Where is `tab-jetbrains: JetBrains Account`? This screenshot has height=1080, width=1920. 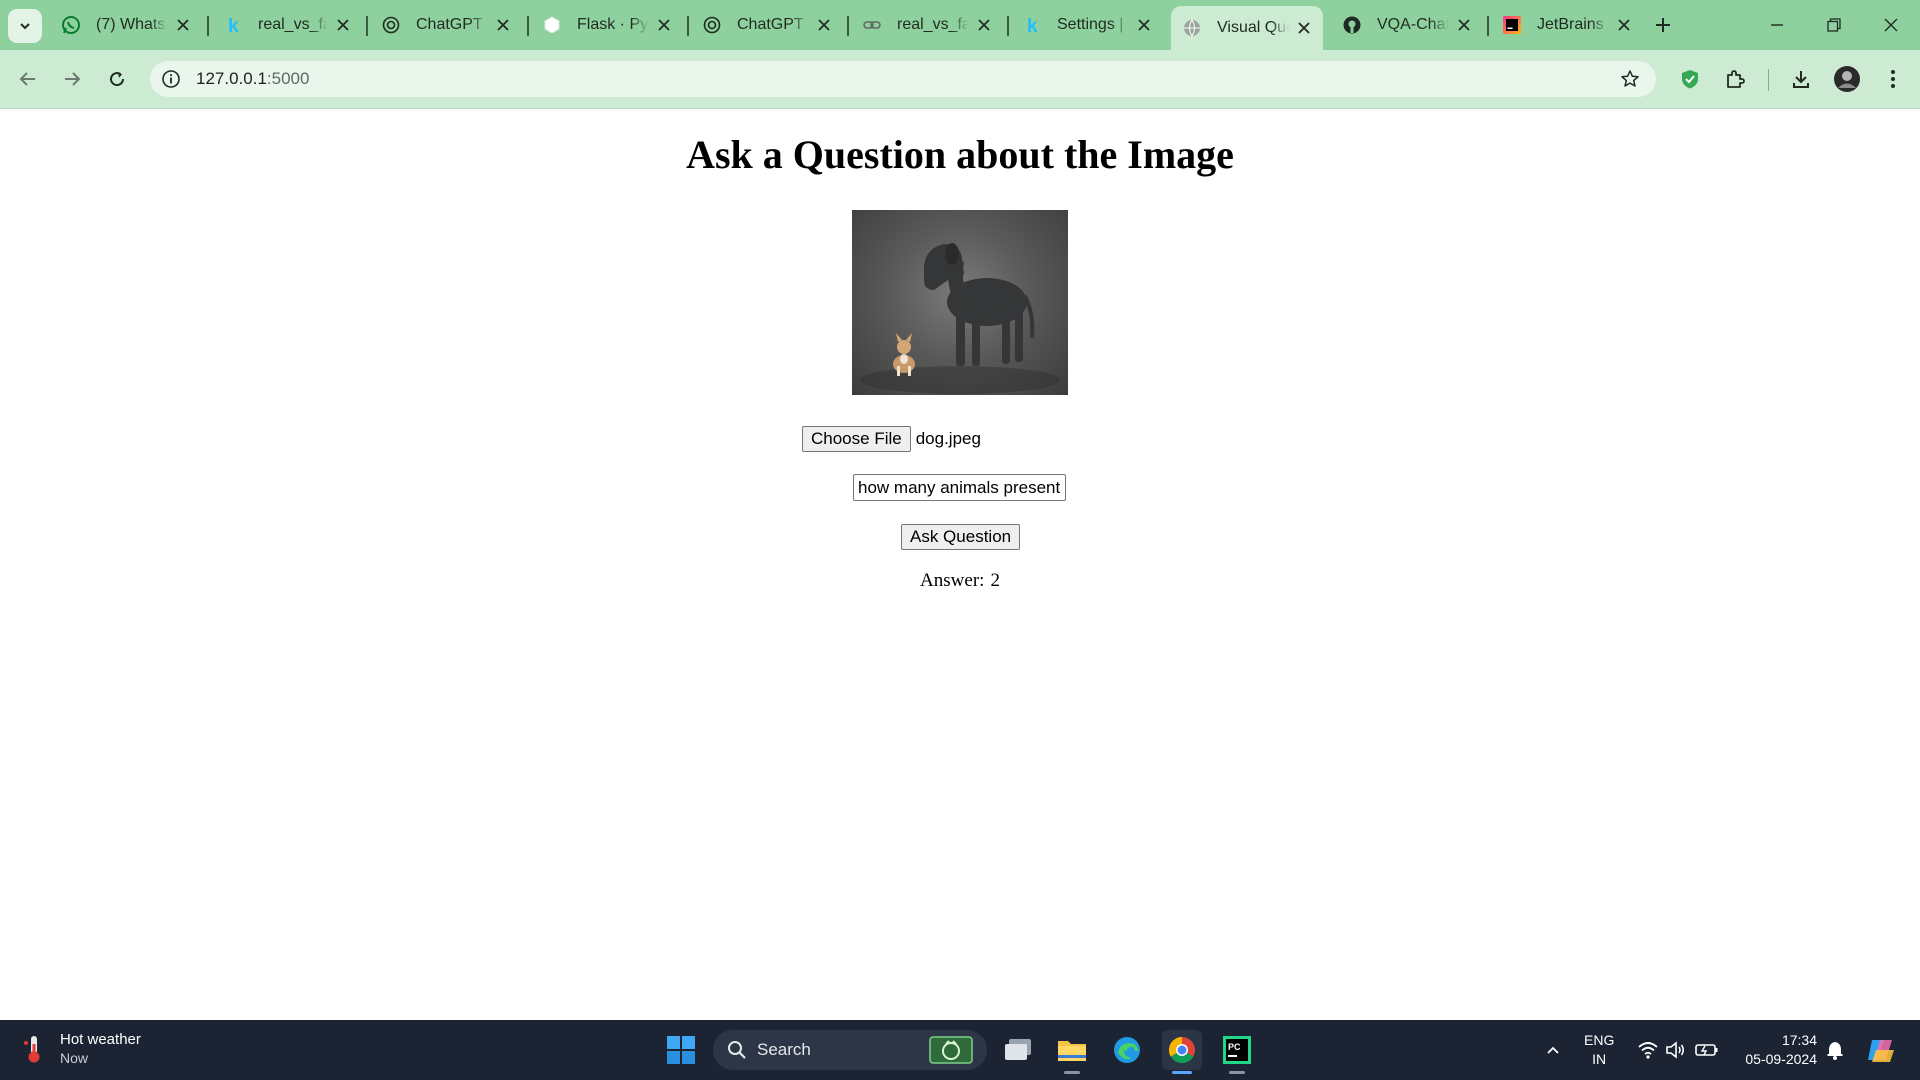 tab-jetbrains: JetBrains Account is located at coordinates (1567, 25).